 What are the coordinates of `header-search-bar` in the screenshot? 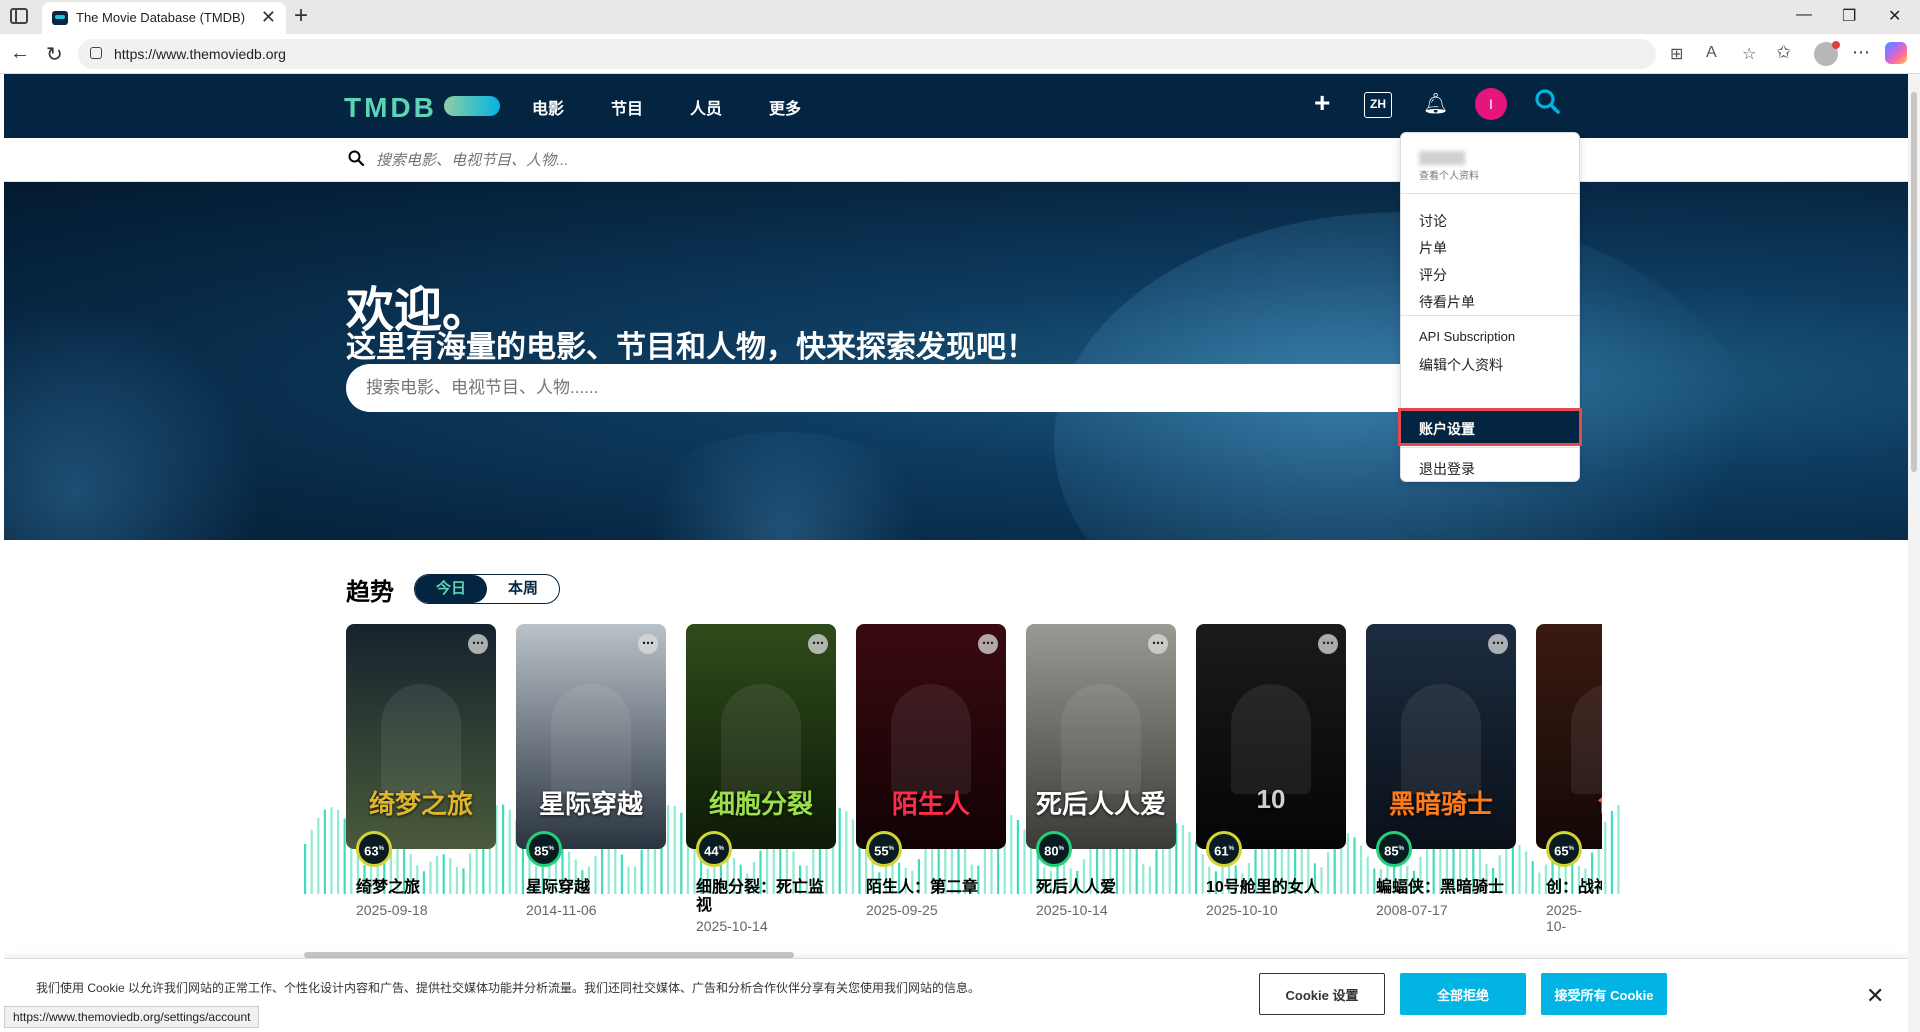 It's located at (956, 160).